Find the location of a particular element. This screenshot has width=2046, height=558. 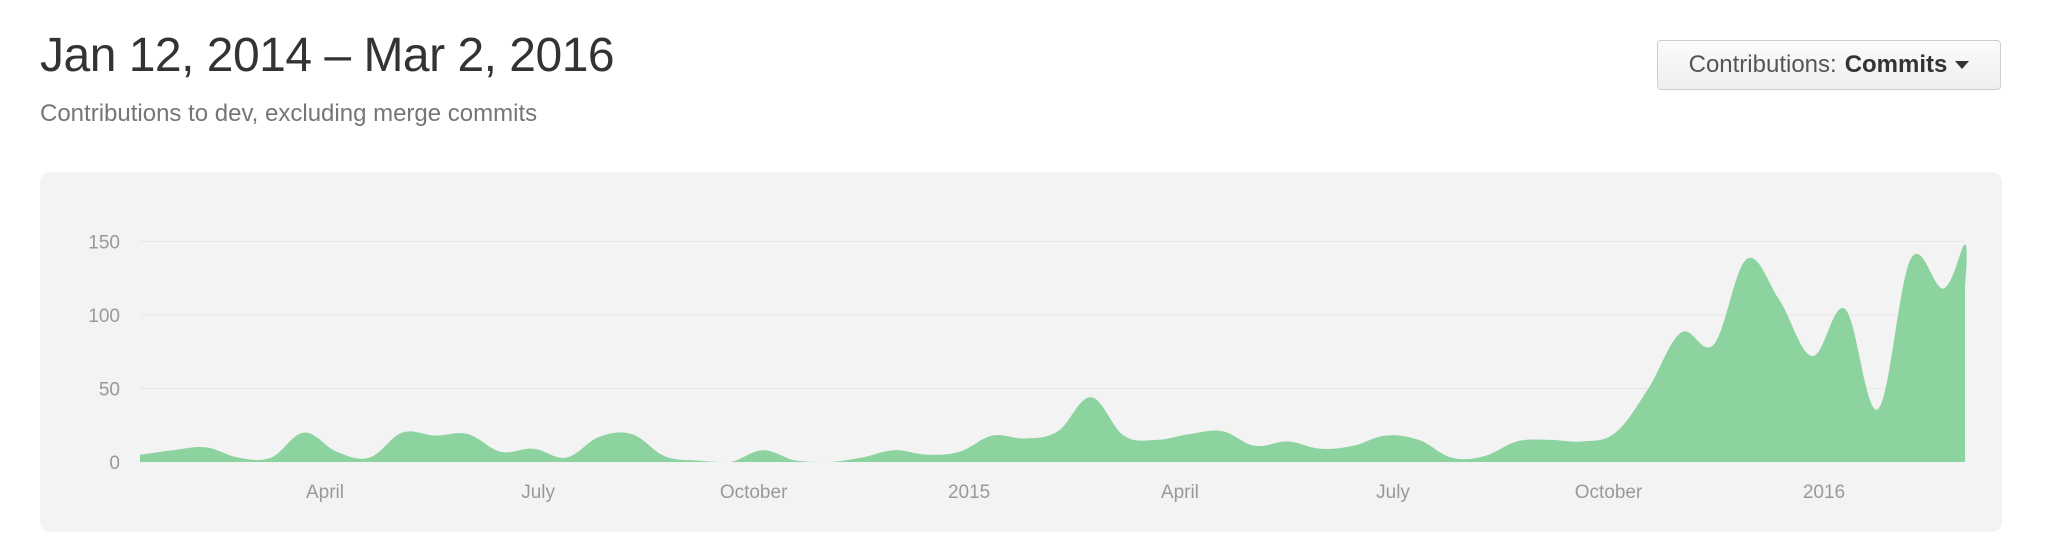

dropdown-value: Commits is located at coordinates (1896, 64).